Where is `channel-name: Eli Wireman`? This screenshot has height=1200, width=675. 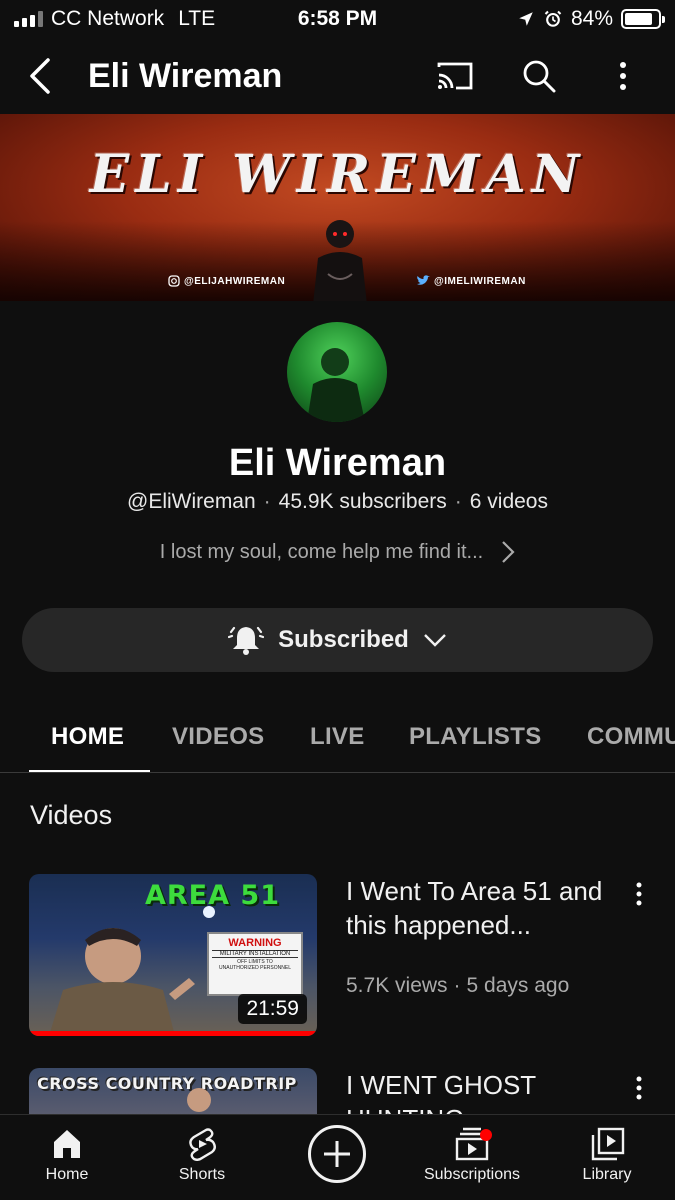
channel-name: Eli Wireman is located at coordinates (337, 463).